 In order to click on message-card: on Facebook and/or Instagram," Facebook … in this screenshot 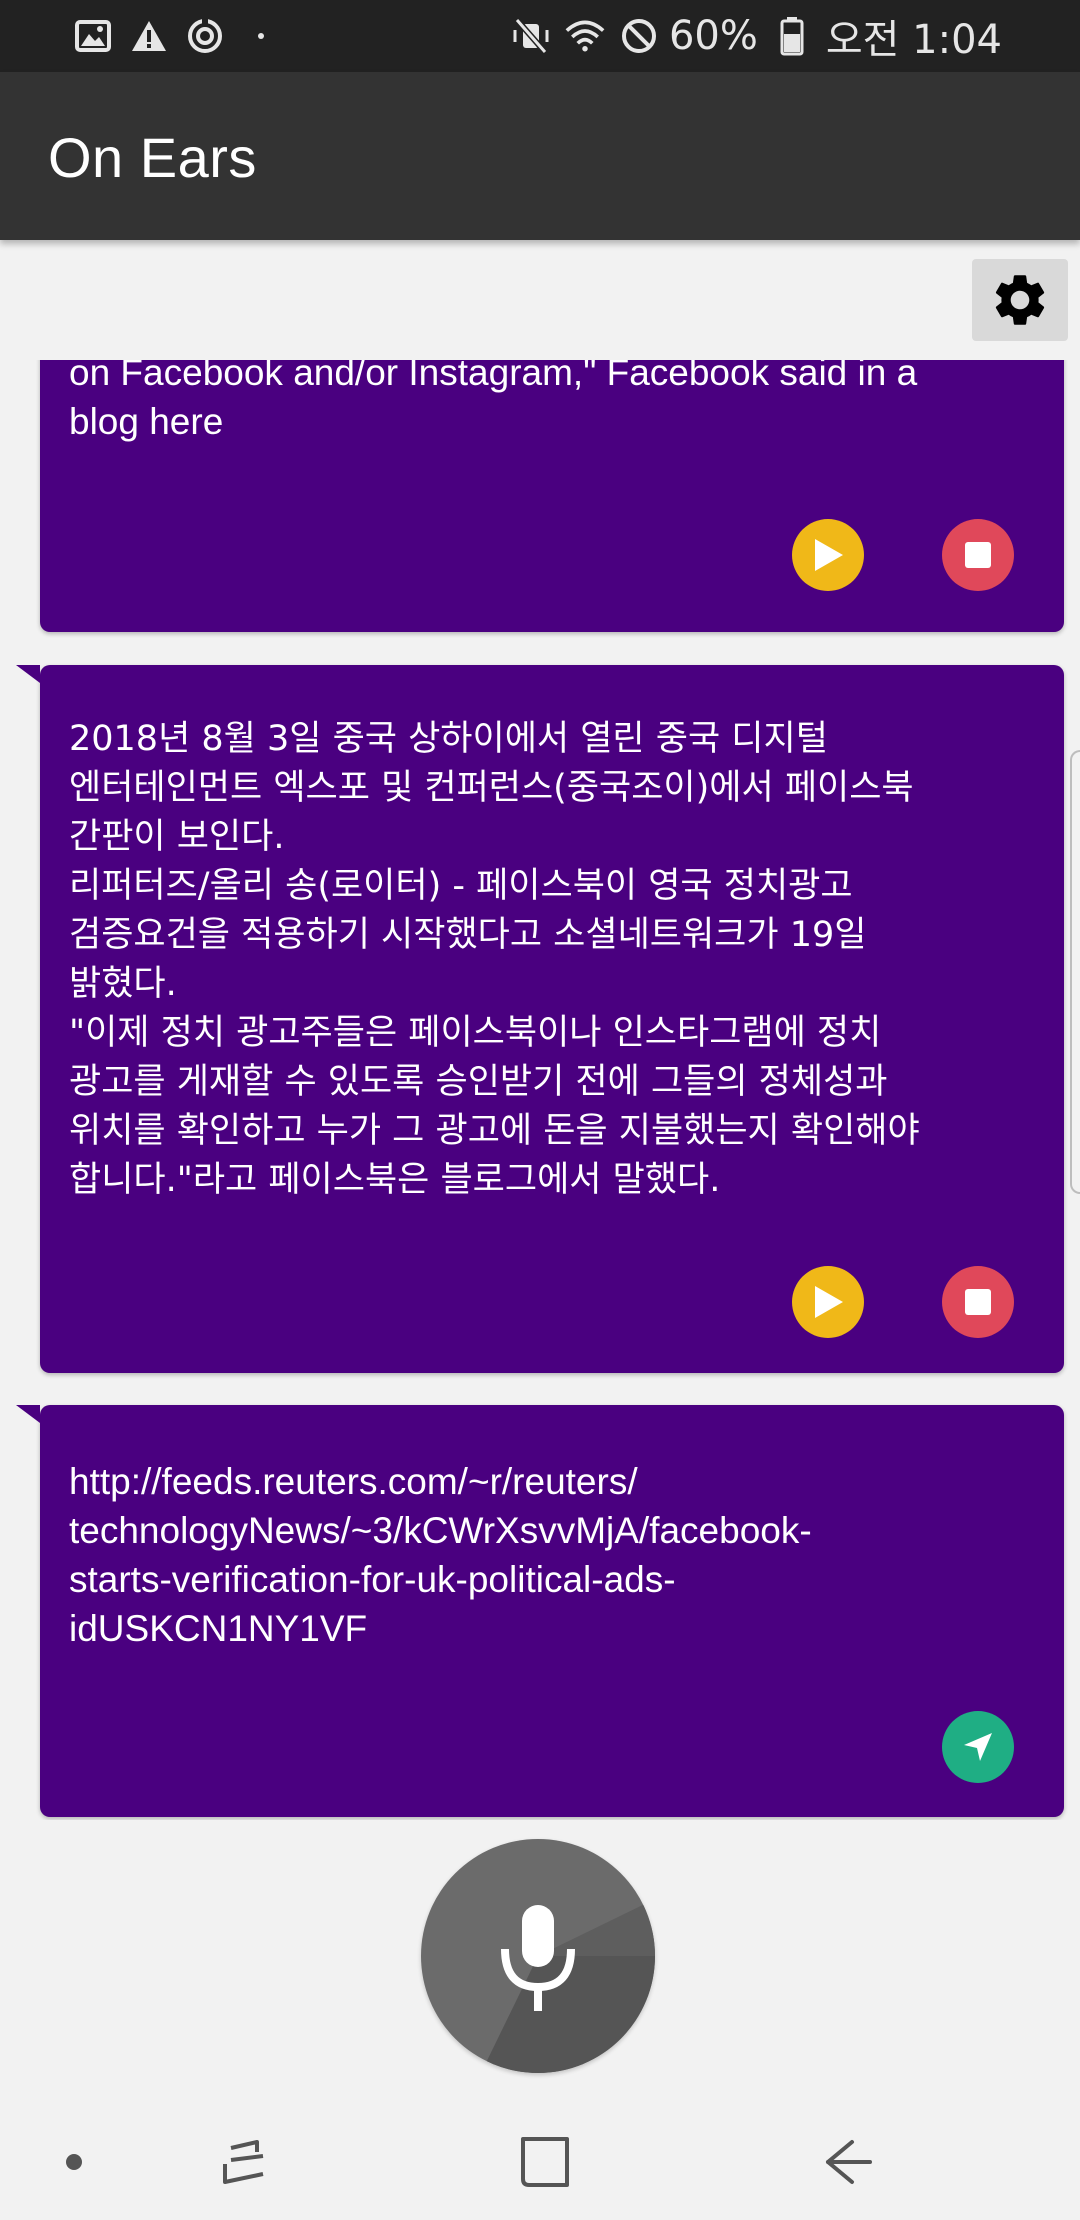, I will do `click(552, 496)`.